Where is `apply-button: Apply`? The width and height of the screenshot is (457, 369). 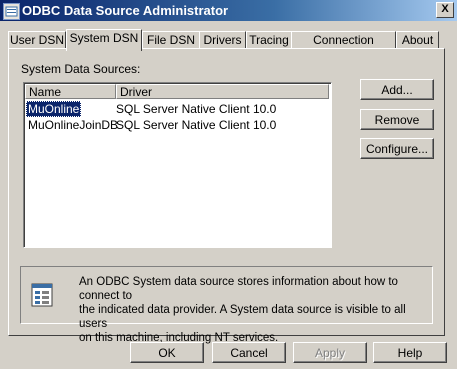 apply-button: Apply is located at coordinates (330, 352).